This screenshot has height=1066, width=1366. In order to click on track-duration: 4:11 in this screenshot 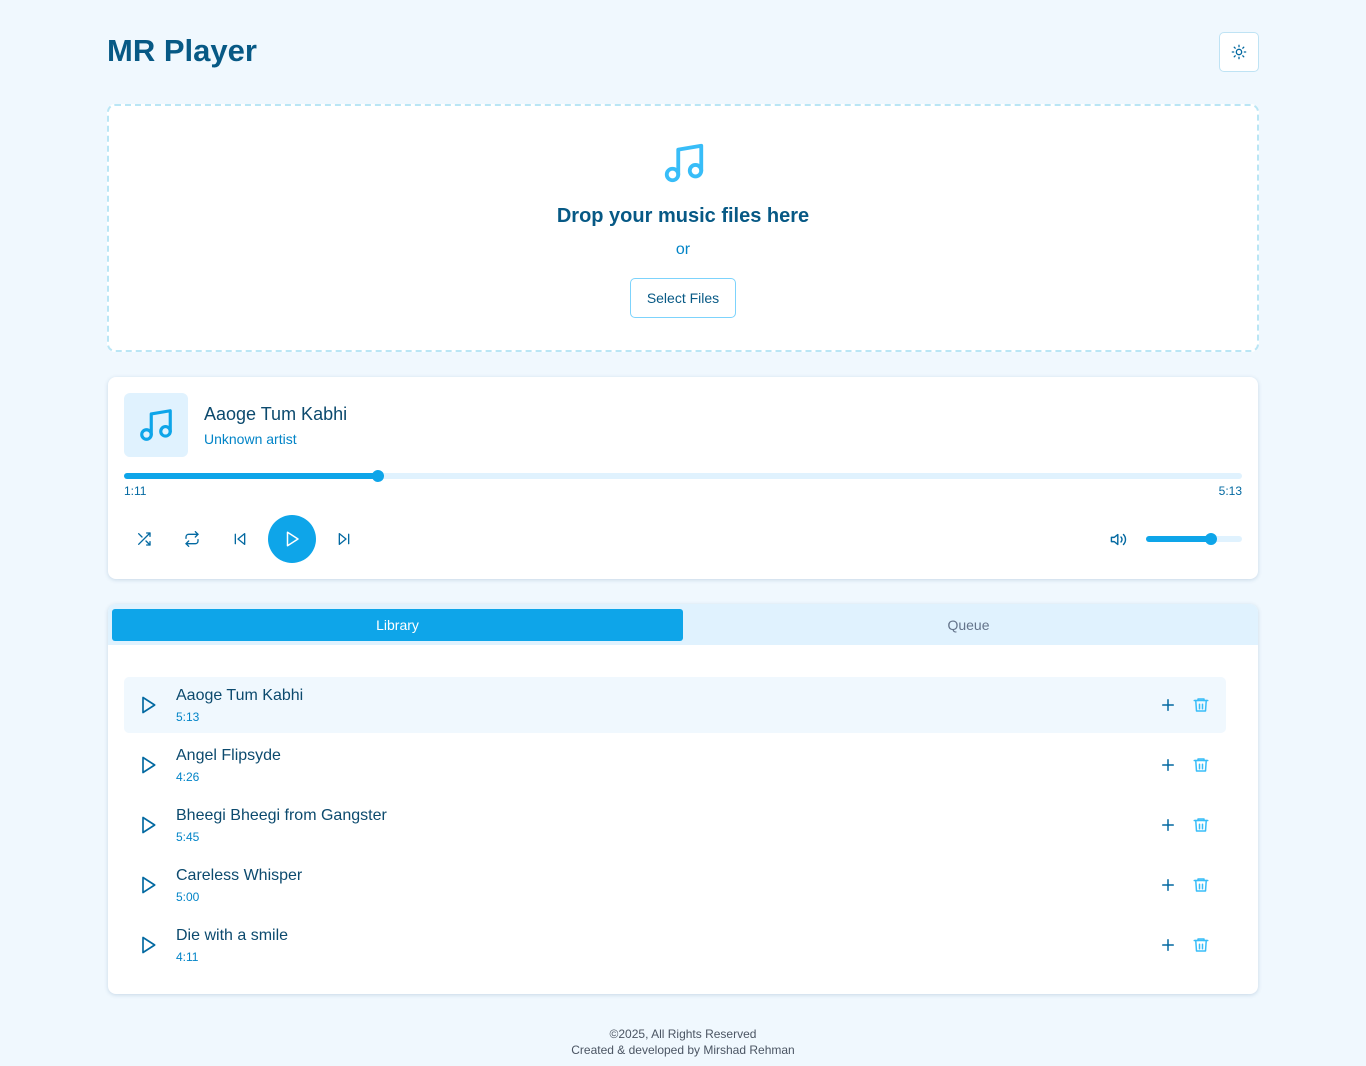, I will do `click(187, 957)`.